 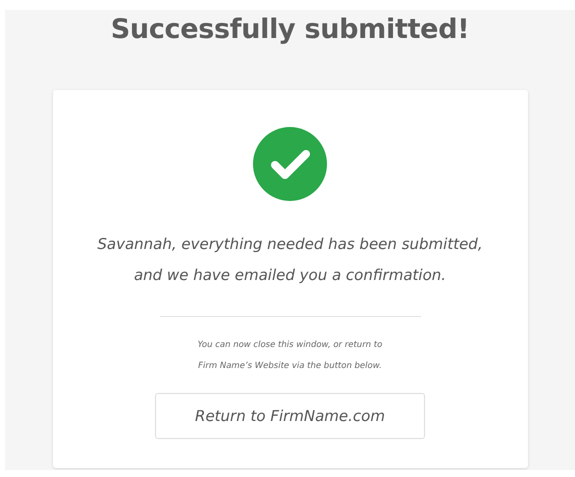 I want to click on return-button: Return to FirmName.com, so click(x=290, y=416).